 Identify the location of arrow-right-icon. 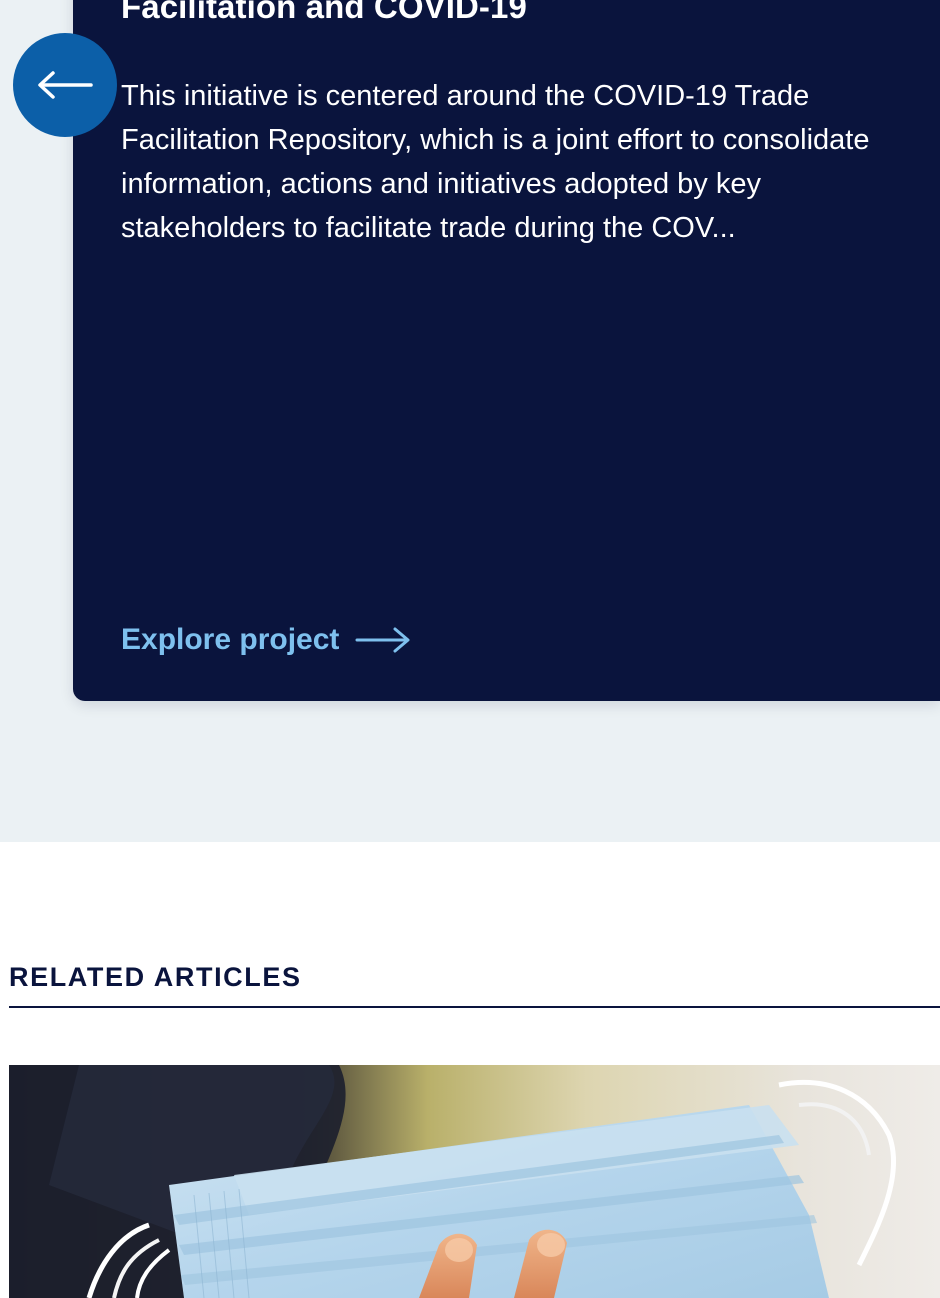
(382, 640).